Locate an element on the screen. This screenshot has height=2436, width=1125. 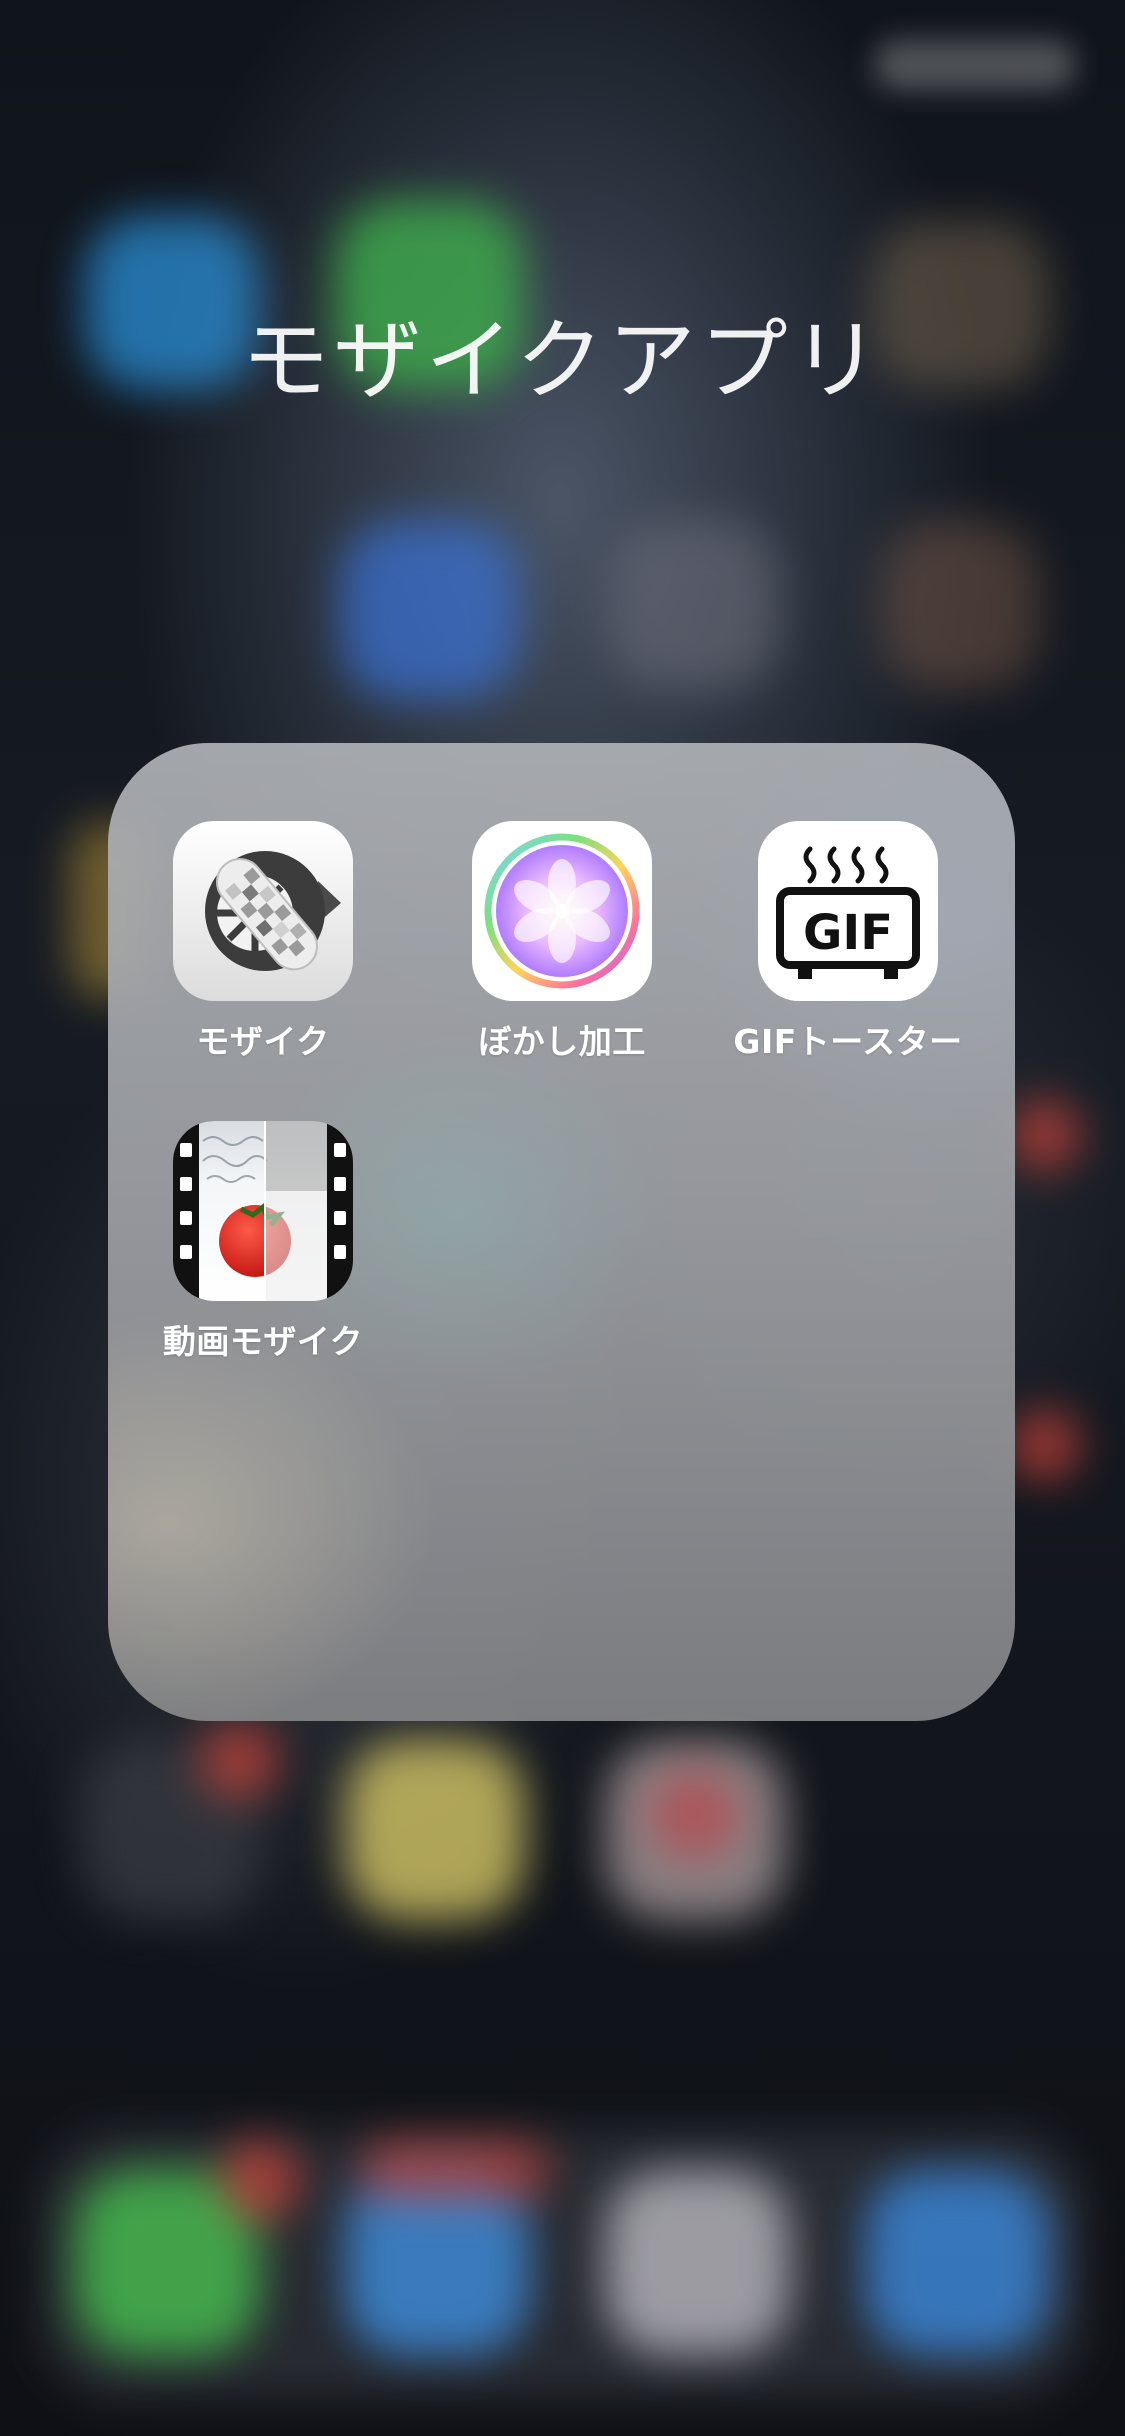
app-label: モザイク is located at coordinates (263, 1041).